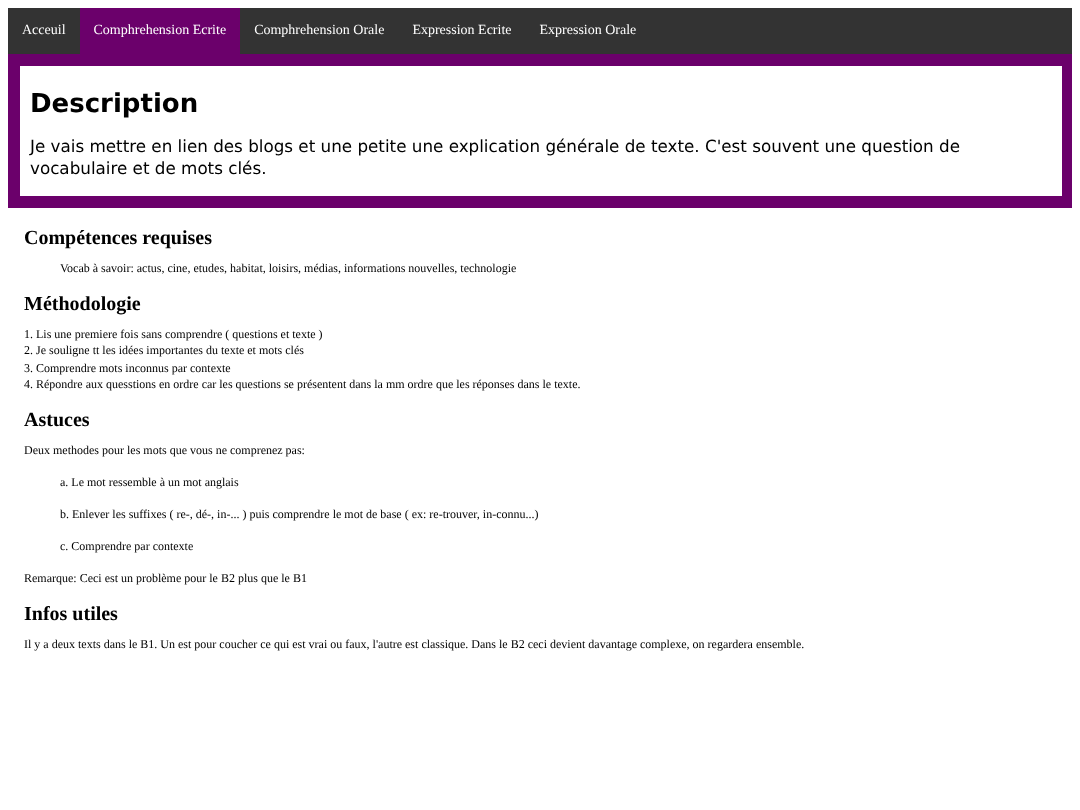  I want to click on section-heading: Méthodologie, so click(83, 305).